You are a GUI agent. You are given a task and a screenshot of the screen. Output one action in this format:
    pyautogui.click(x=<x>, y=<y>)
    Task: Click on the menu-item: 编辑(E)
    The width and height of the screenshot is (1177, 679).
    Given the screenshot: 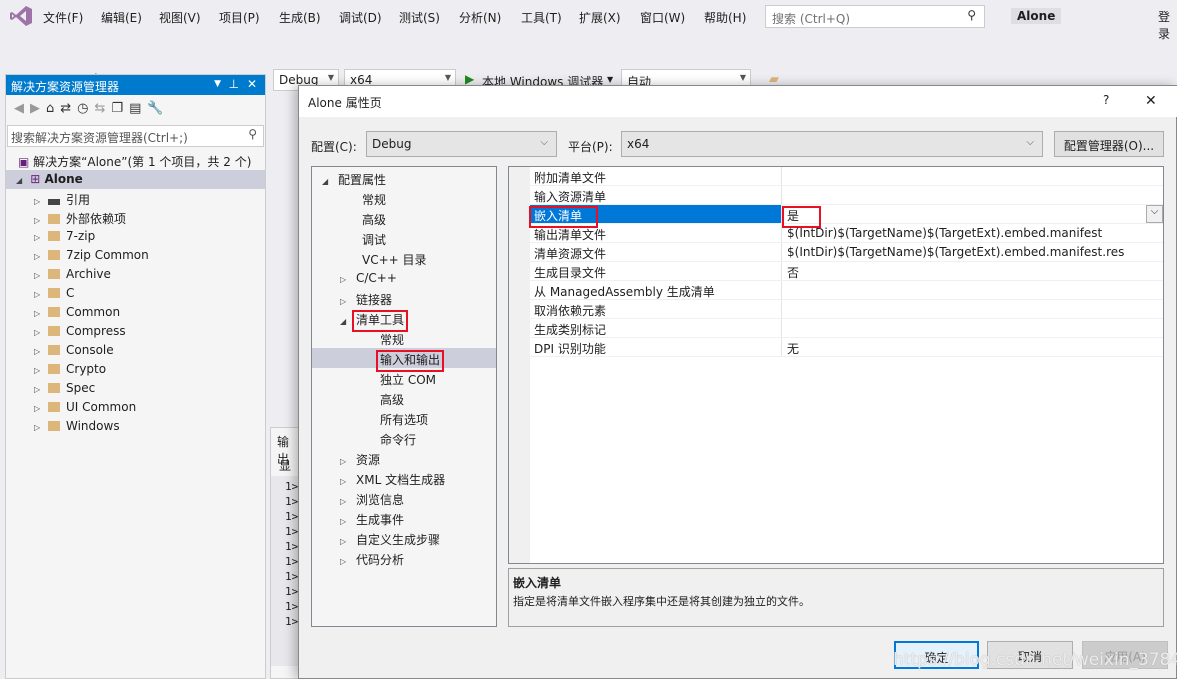 What is the action you would take?
    pyautogui.click(x=121, y=17)
    